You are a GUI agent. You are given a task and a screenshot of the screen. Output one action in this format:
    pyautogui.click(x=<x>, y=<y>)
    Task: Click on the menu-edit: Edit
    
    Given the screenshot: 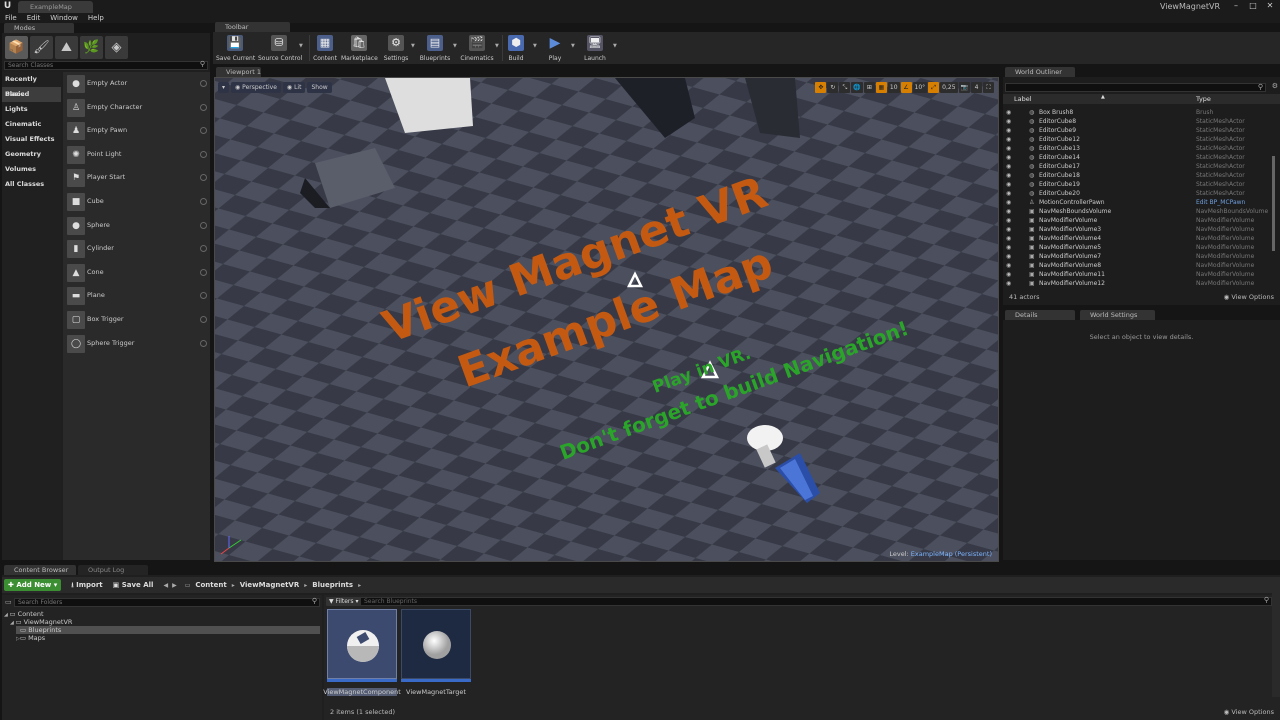 What is the action you would take?
    pyautogui.click(x=34, y=18)
    